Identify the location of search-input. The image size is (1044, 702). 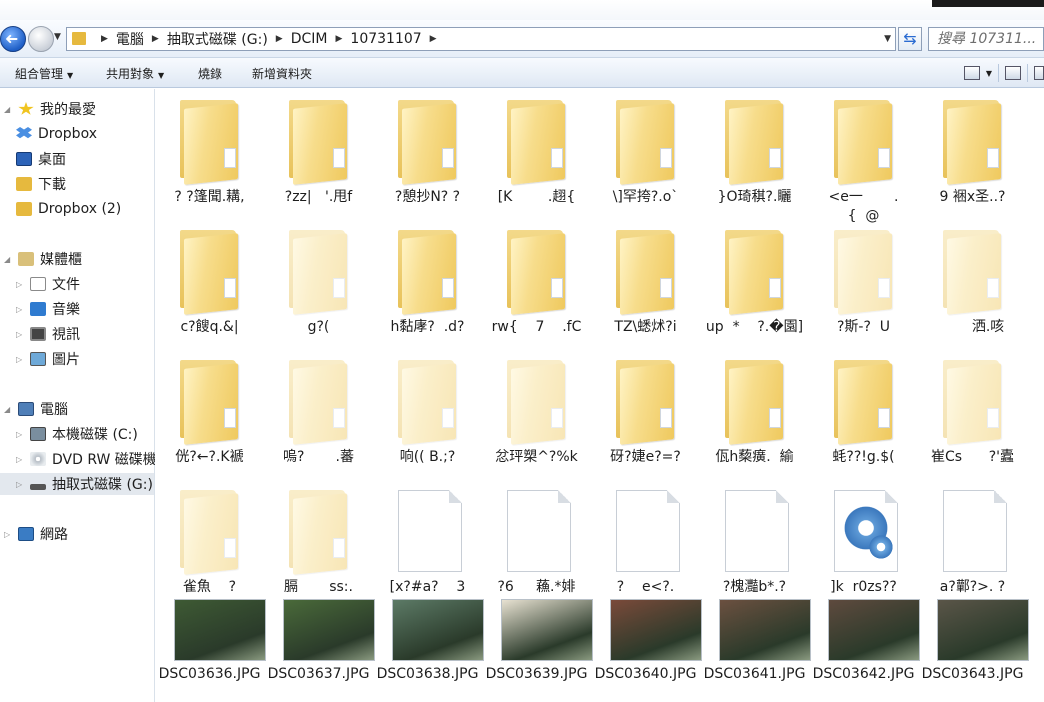
(990, 39).